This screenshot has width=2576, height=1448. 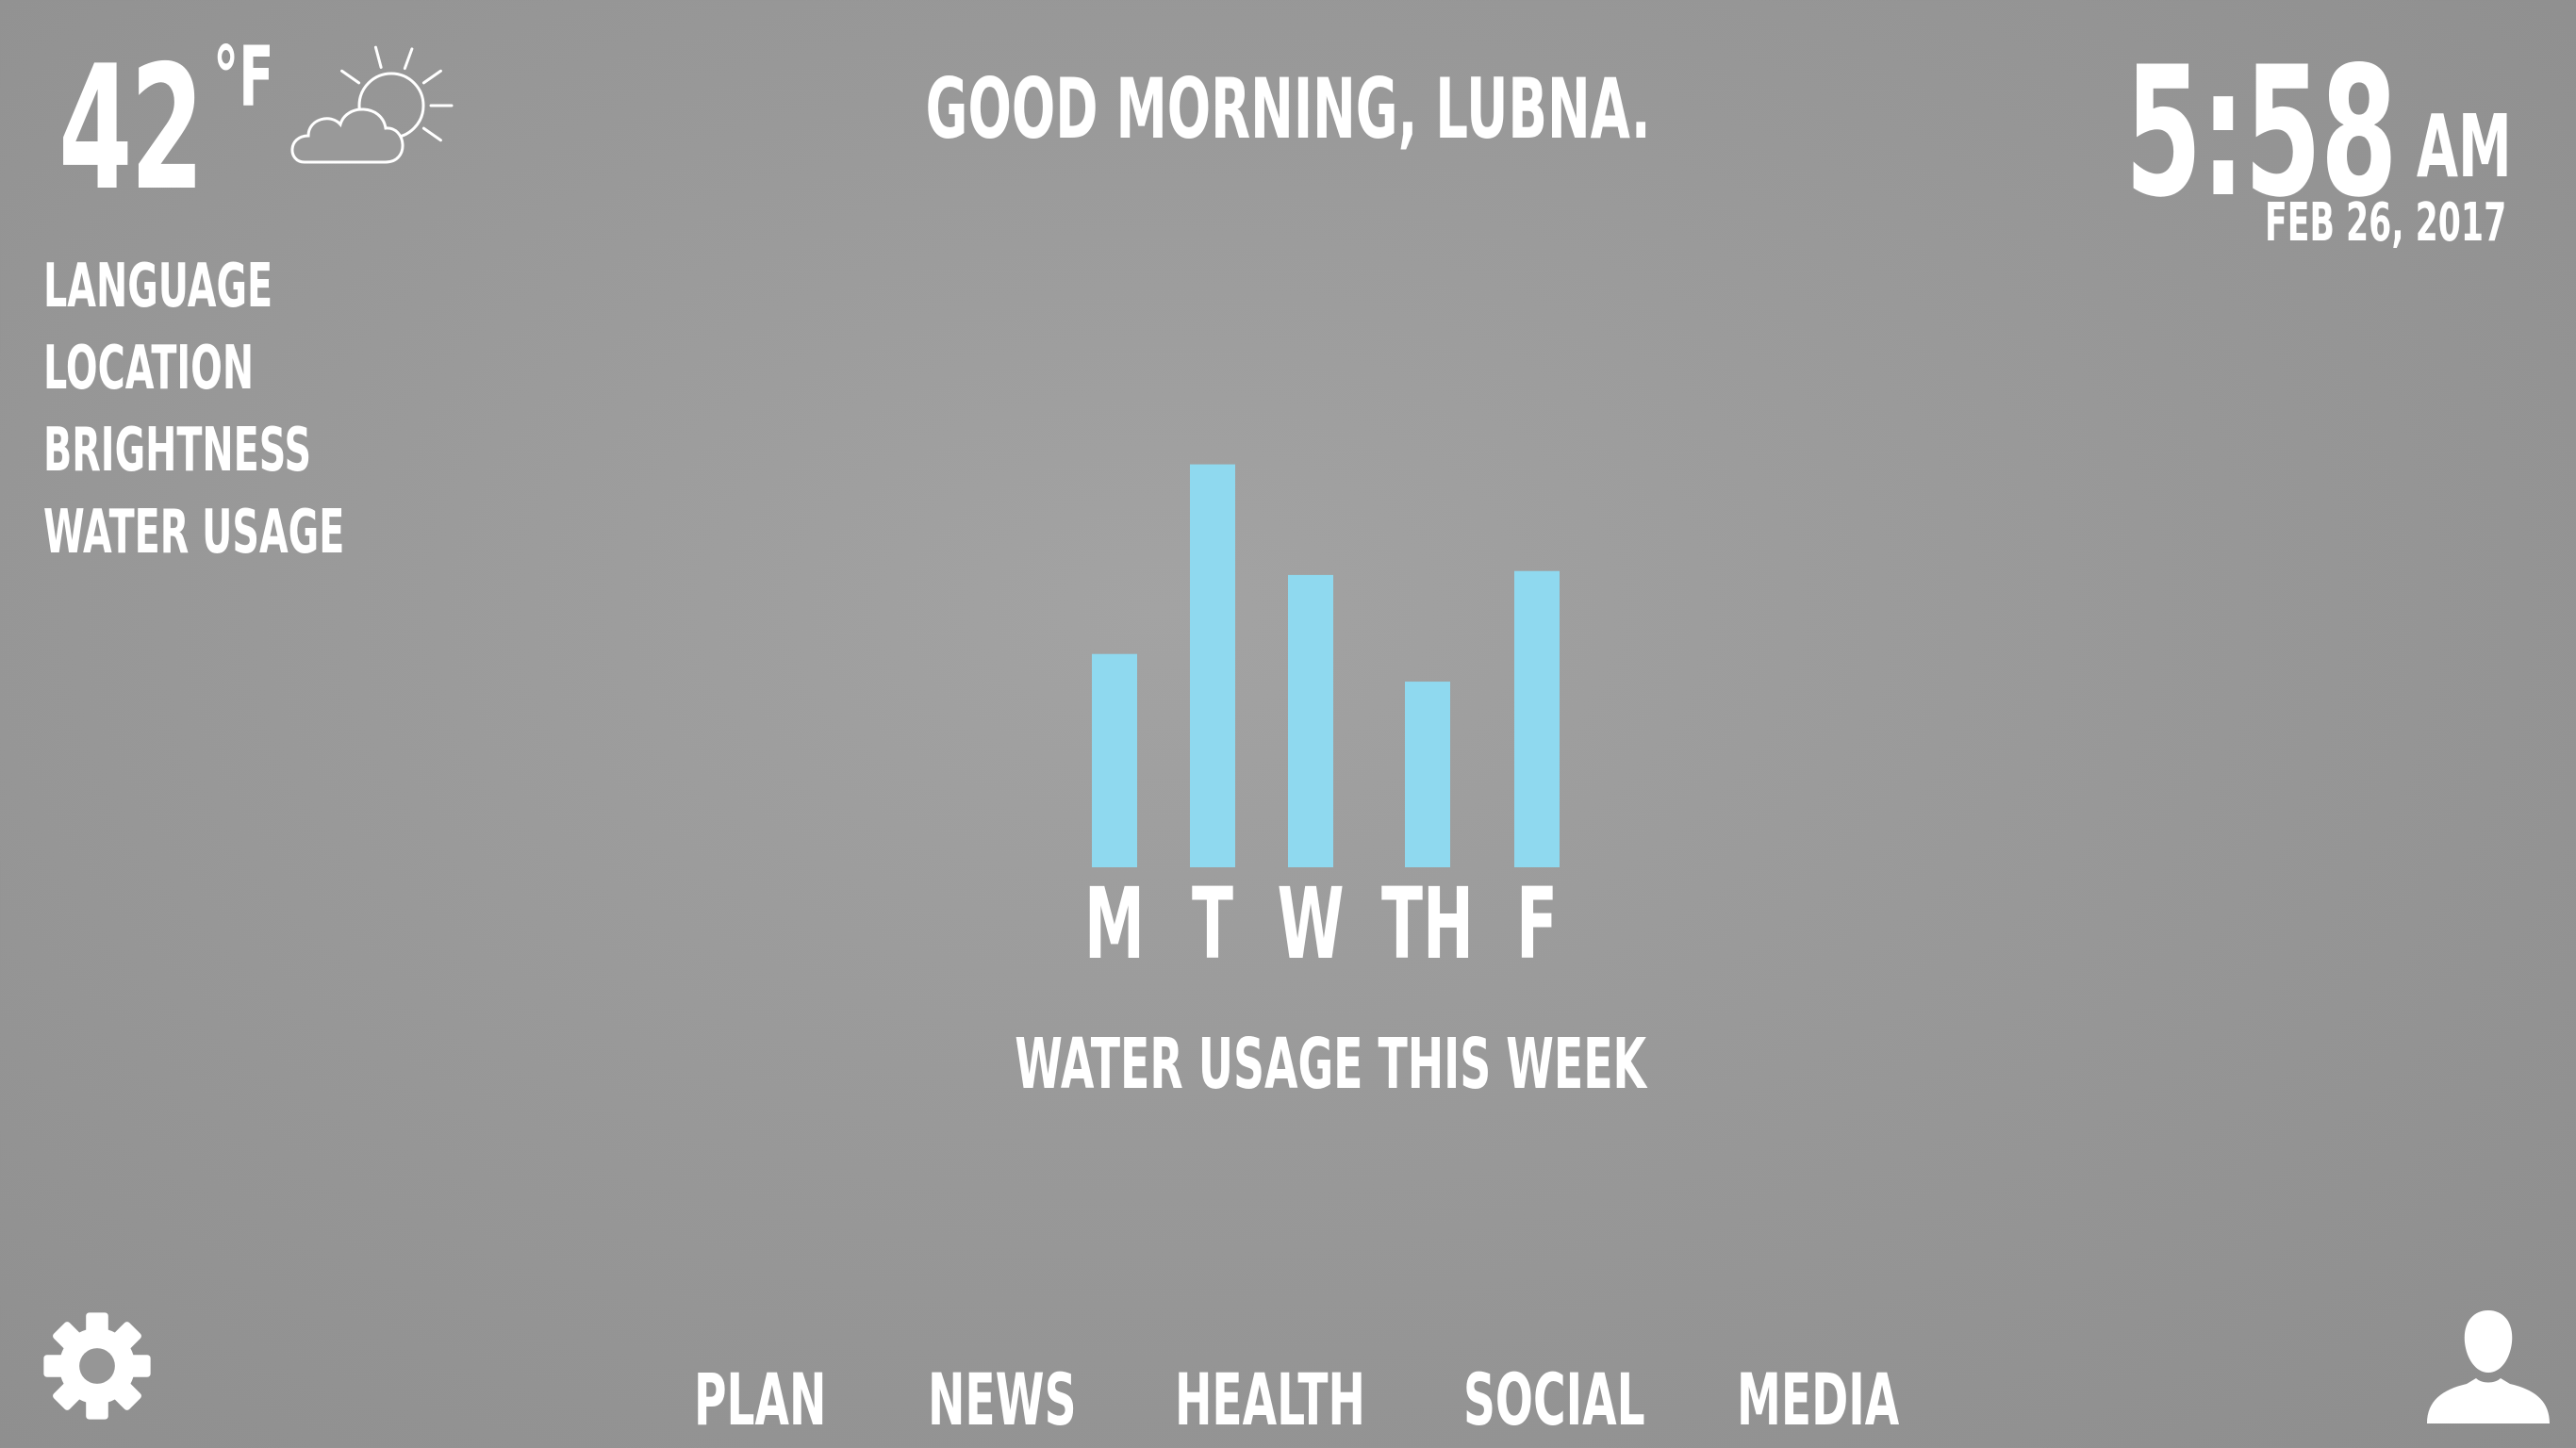 What do you see at coordinates (194, 533) in the screenshot?
I see `menu-item-label: WATER USAGE` at bounding box center [194, 533].